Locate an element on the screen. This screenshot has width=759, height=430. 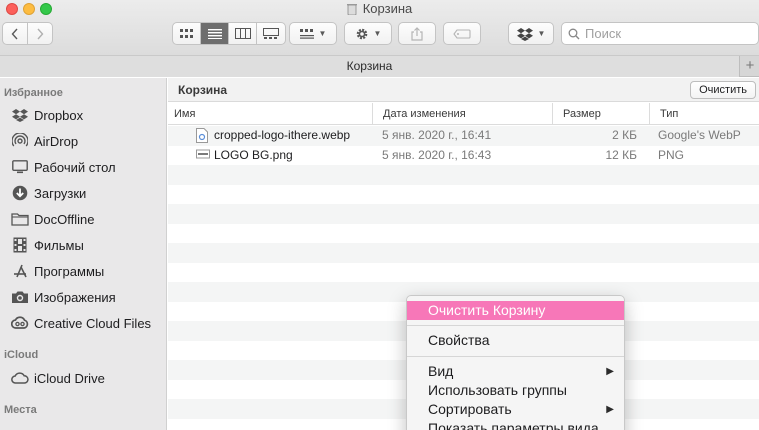
sidebar-item-airdrop: AirDrop is located at coordinates (44, 141).